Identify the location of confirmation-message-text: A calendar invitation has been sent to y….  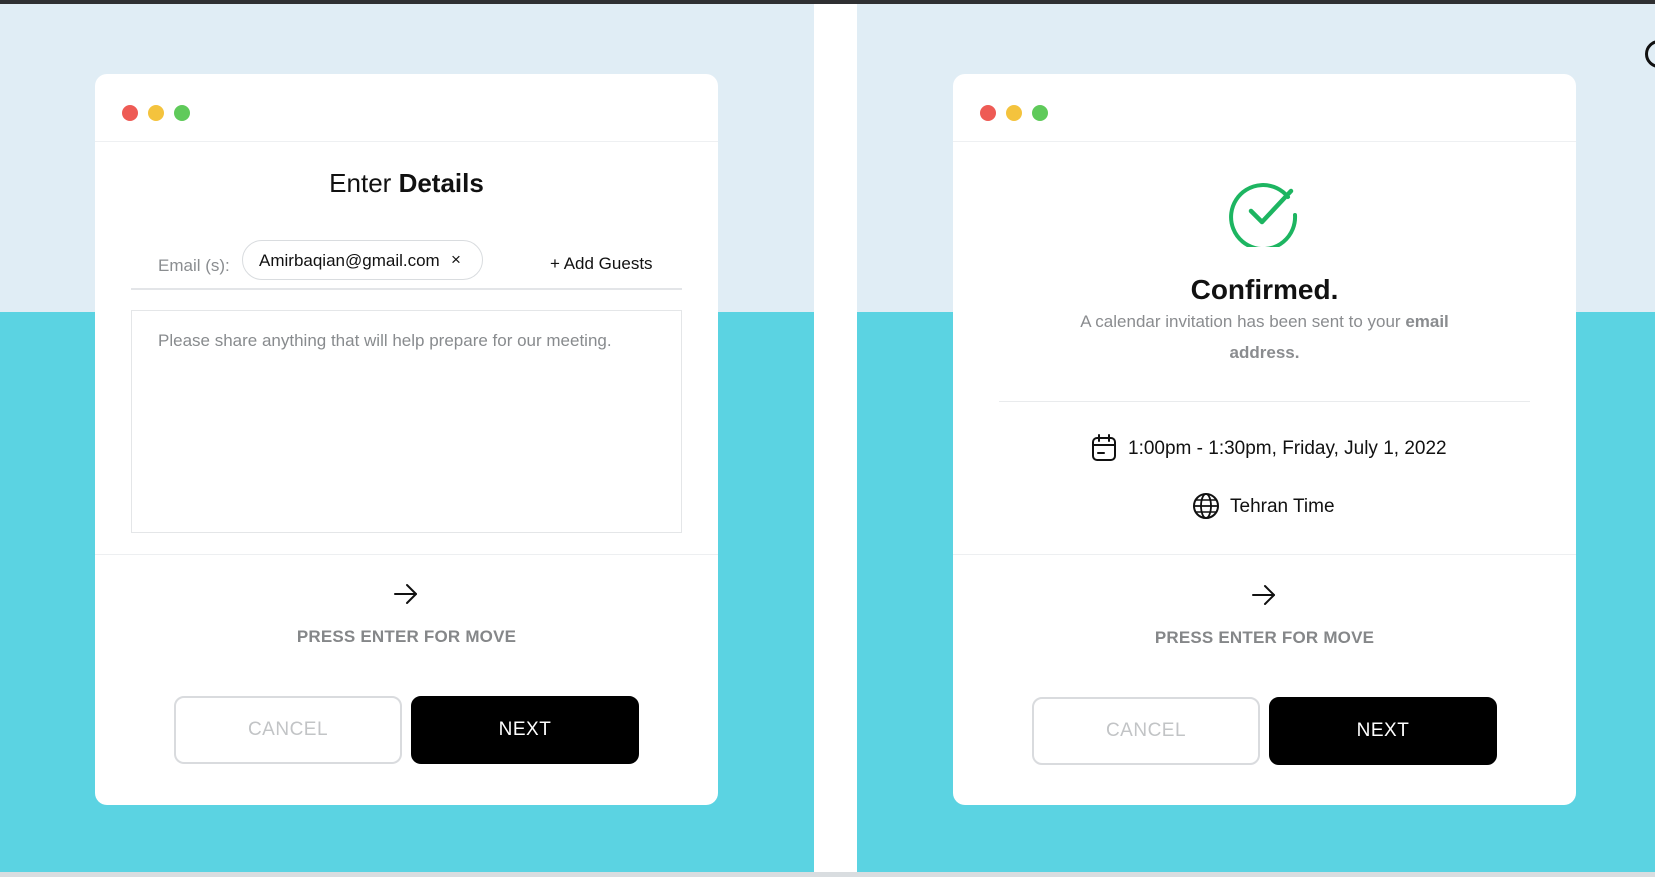
(1240, 321).